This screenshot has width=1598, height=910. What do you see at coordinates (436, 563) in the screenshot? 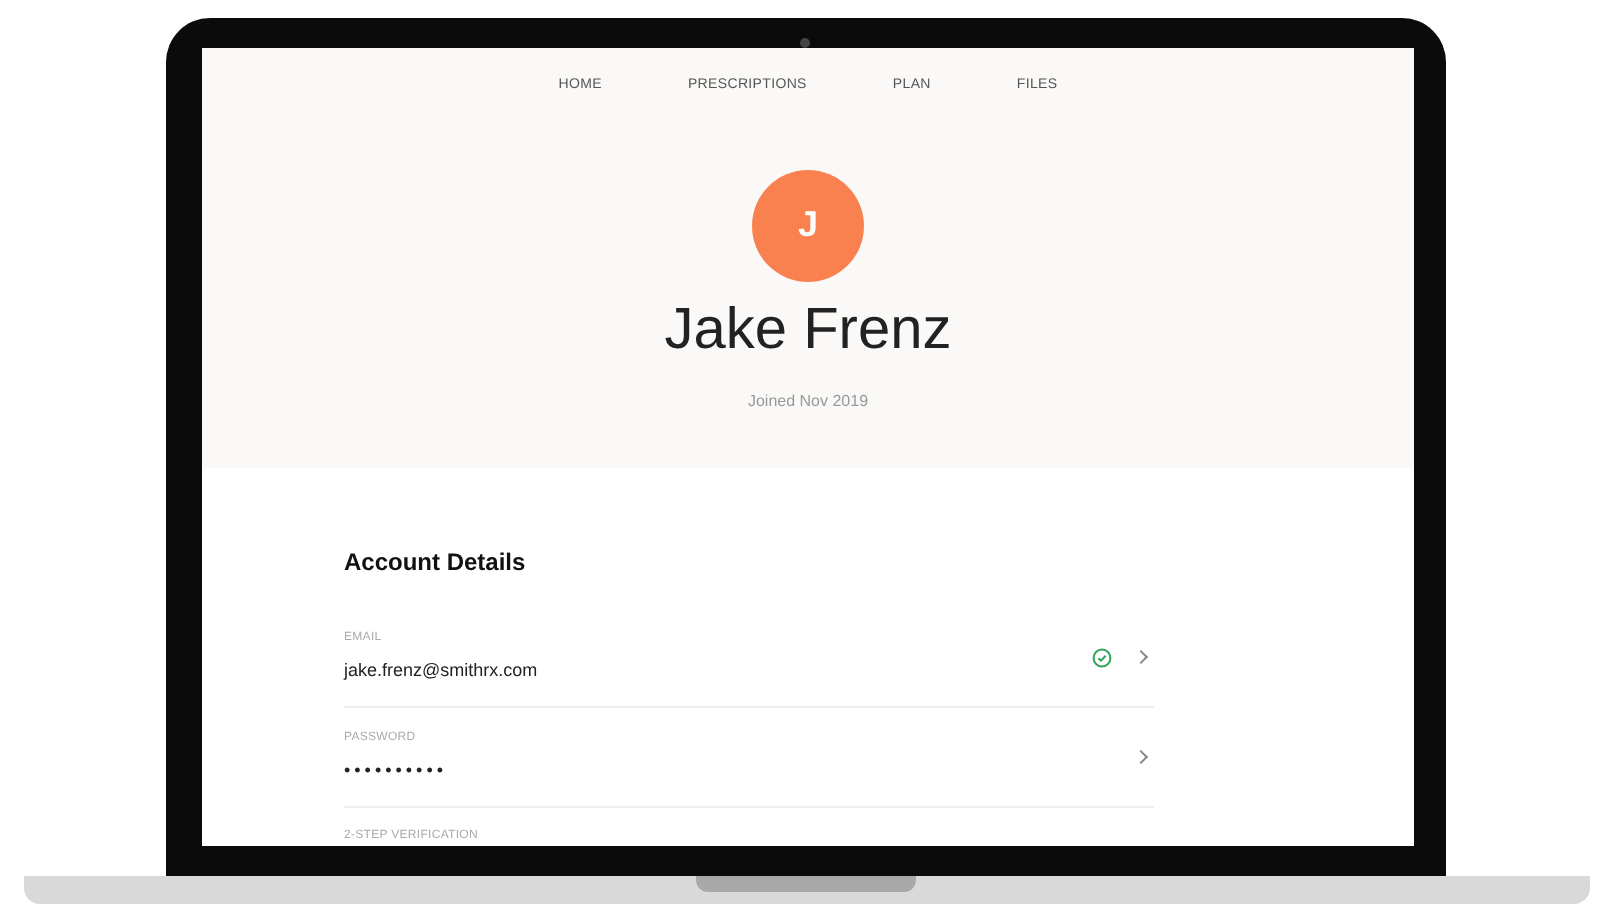
I see `section-title: Account Details` at bounding box center [436, 563].